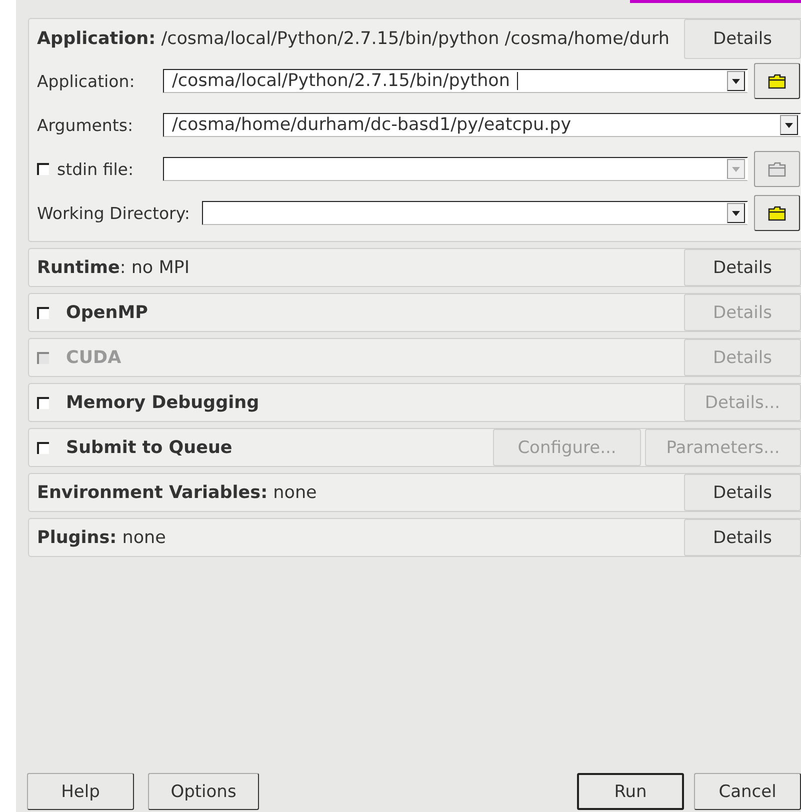 This screenshot has height=812, width=801. Describe the element at coordinates (113, 213) in the screenshot. I see `field-label: Working Directory:` at that location.